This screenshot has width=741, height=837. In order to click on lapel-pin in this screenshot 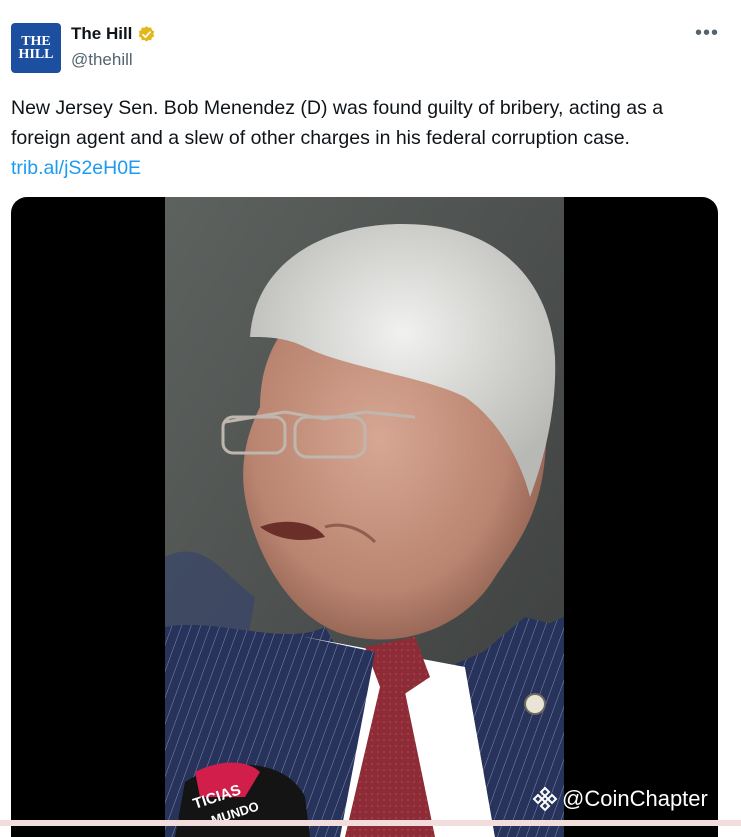, I will do `click(535, 704)`.